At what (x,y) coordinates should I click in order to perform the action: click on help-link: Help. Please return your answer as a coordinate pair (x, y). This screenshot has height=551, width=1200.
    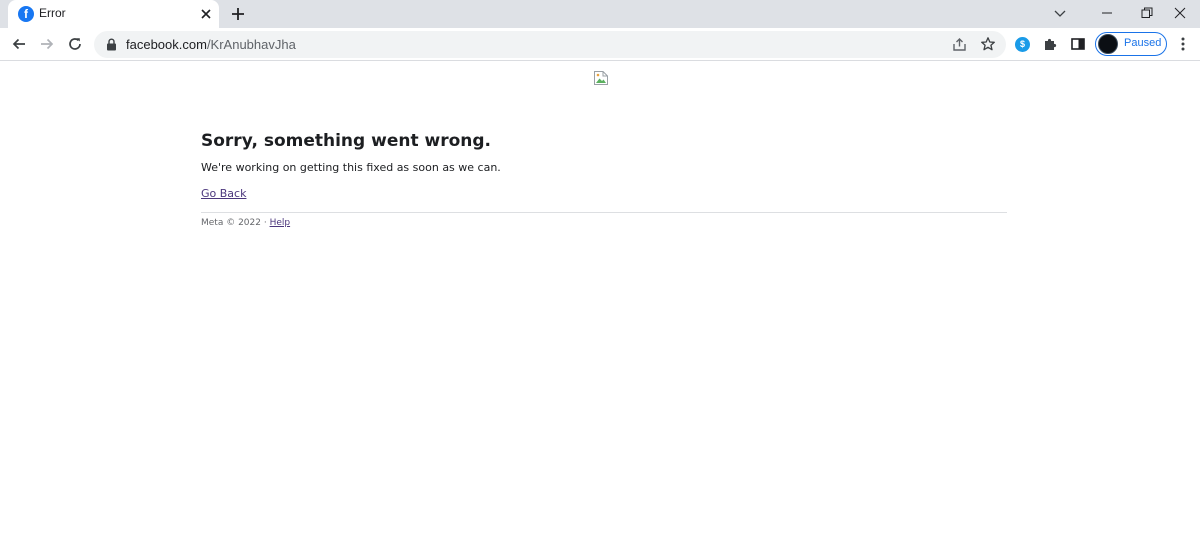
    Looking at the image, I should click on (280, 223).